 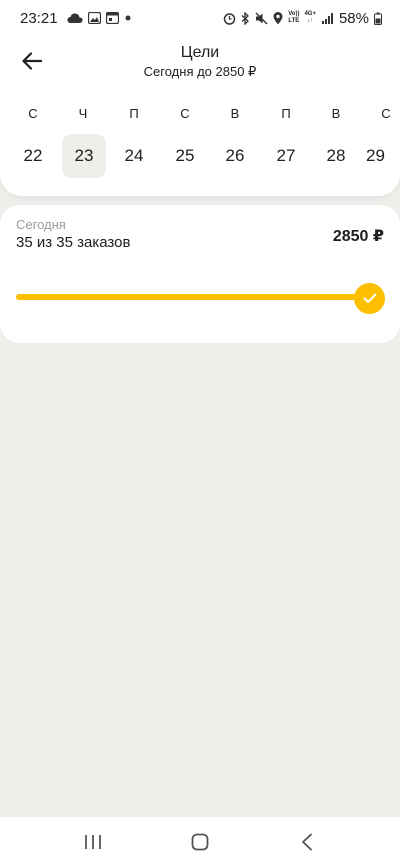 I want to click on recent-apps-button, so click(x=93, y=842).